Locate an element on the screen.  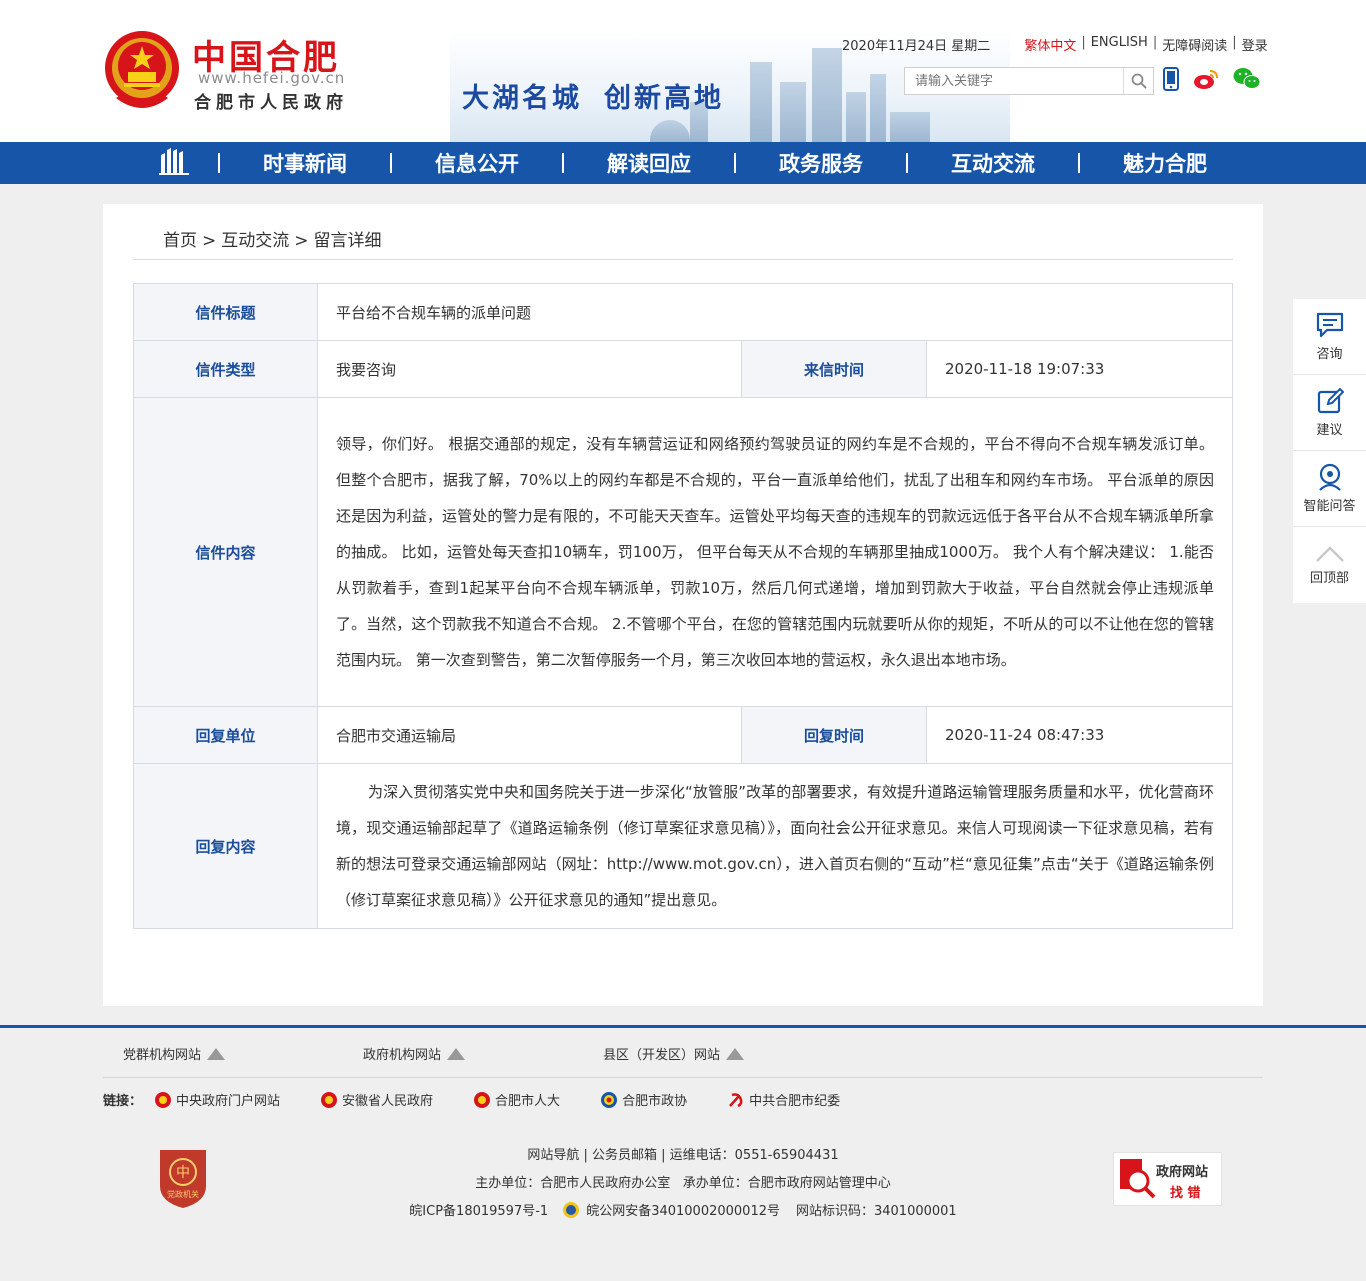
magnifier-report-icon is located at coordinates (1138, 1179).